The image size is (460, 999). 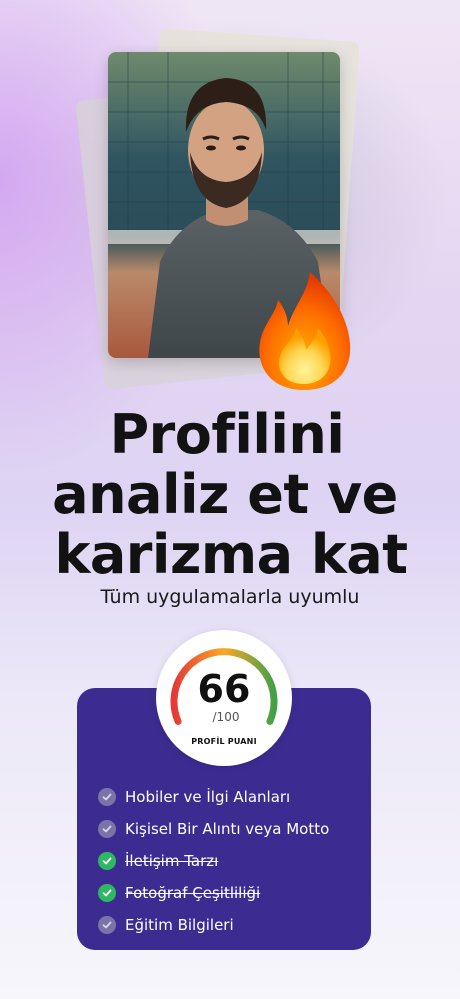 What do you see at coordinates (172, 861) in the screenshot?
I see `feature-label: İletişim Tarzı` at bounding box center [172, 861].